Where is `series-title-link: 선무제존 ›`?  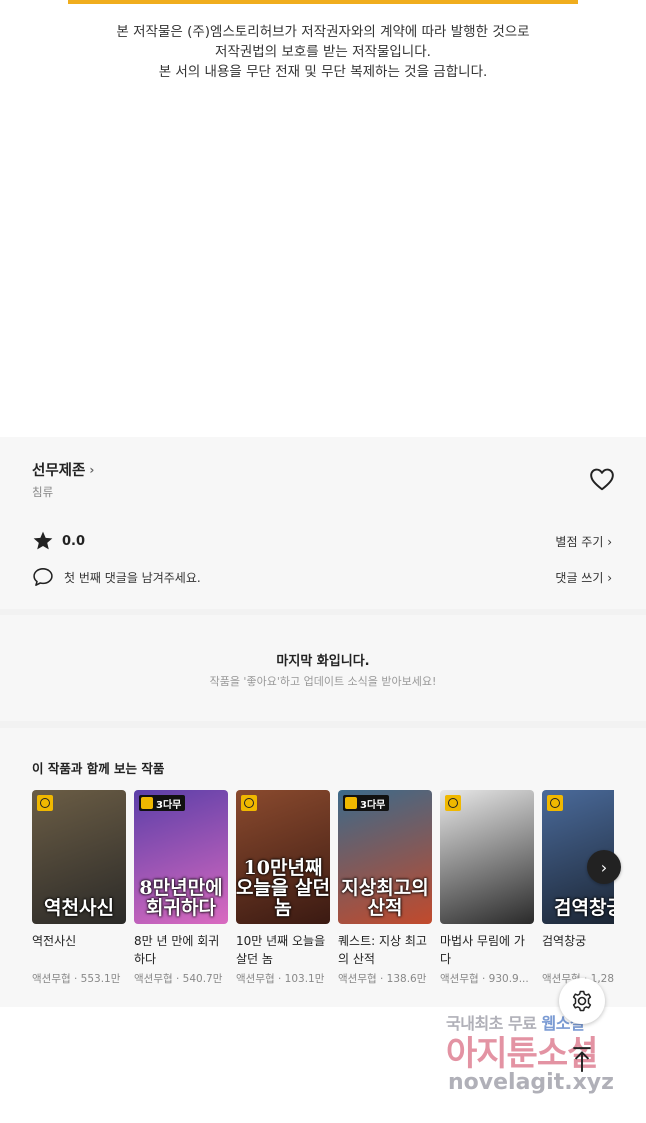
series-title-link: 선무제존 › is located at coordinates (63, 469).